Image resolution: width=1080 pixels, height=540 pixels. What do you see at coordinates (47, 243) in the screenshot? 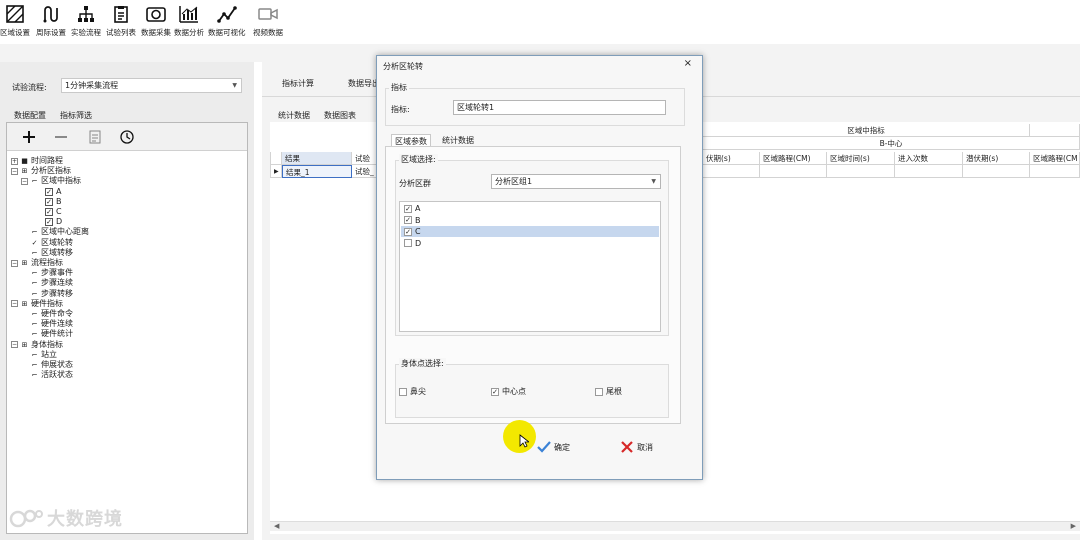
I see `tree-item: ✓ 区域轮转` at bounding box center [47, 243].